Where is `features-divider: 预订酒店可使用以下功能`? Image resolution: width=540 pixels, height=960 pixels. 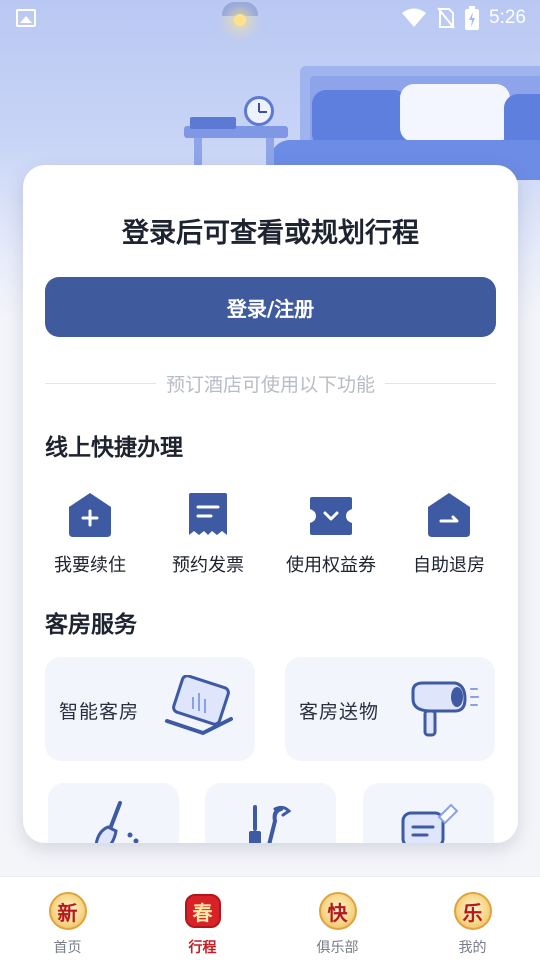
features-divider: 预订酒店可使用以下功能 is located at coordinates (271, 383).